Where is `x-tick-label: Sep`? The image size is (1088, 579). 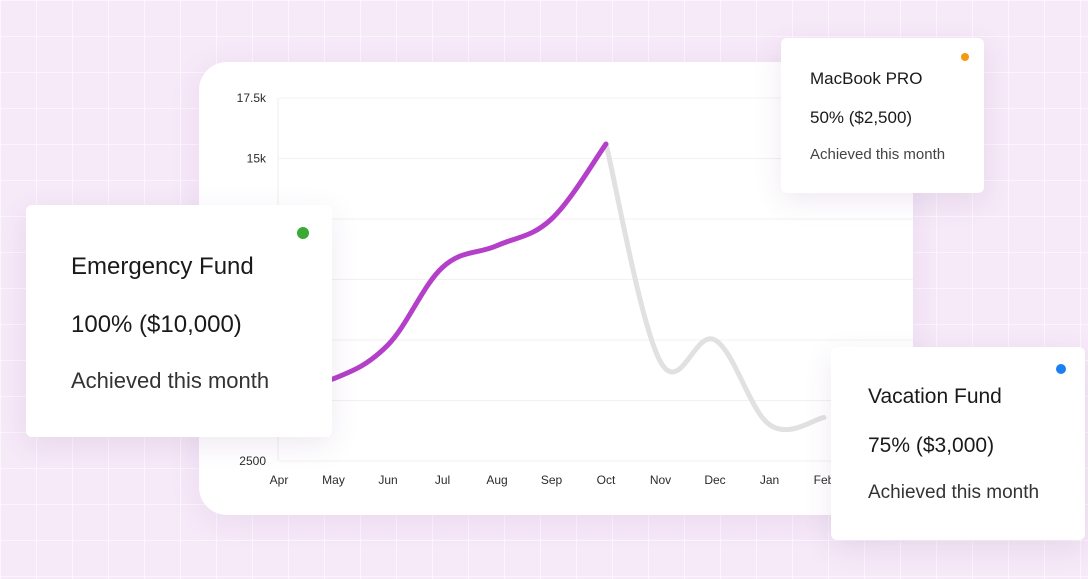 x-tick-label: Sep is located at coordinates (552, 480).